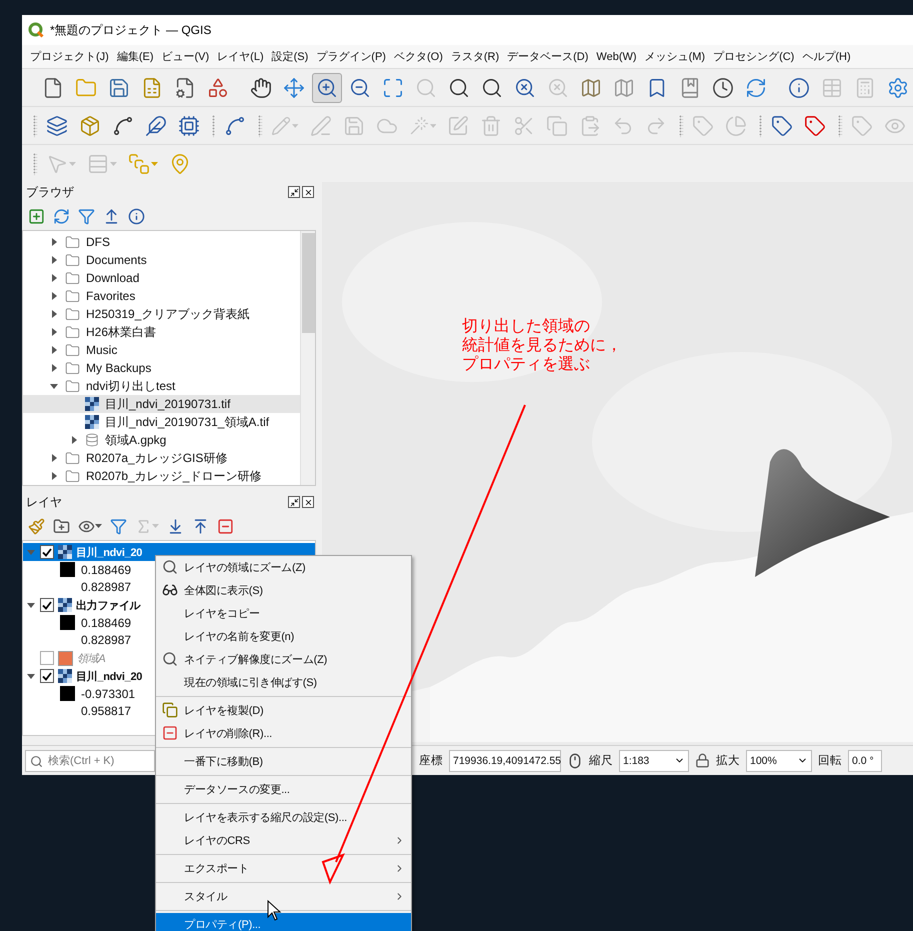 The height and width of the screenshot is (931, 913). Describe the element at coordinates (431, 761) in the screenshot. I see `coordinate-label: 座標` at that location.